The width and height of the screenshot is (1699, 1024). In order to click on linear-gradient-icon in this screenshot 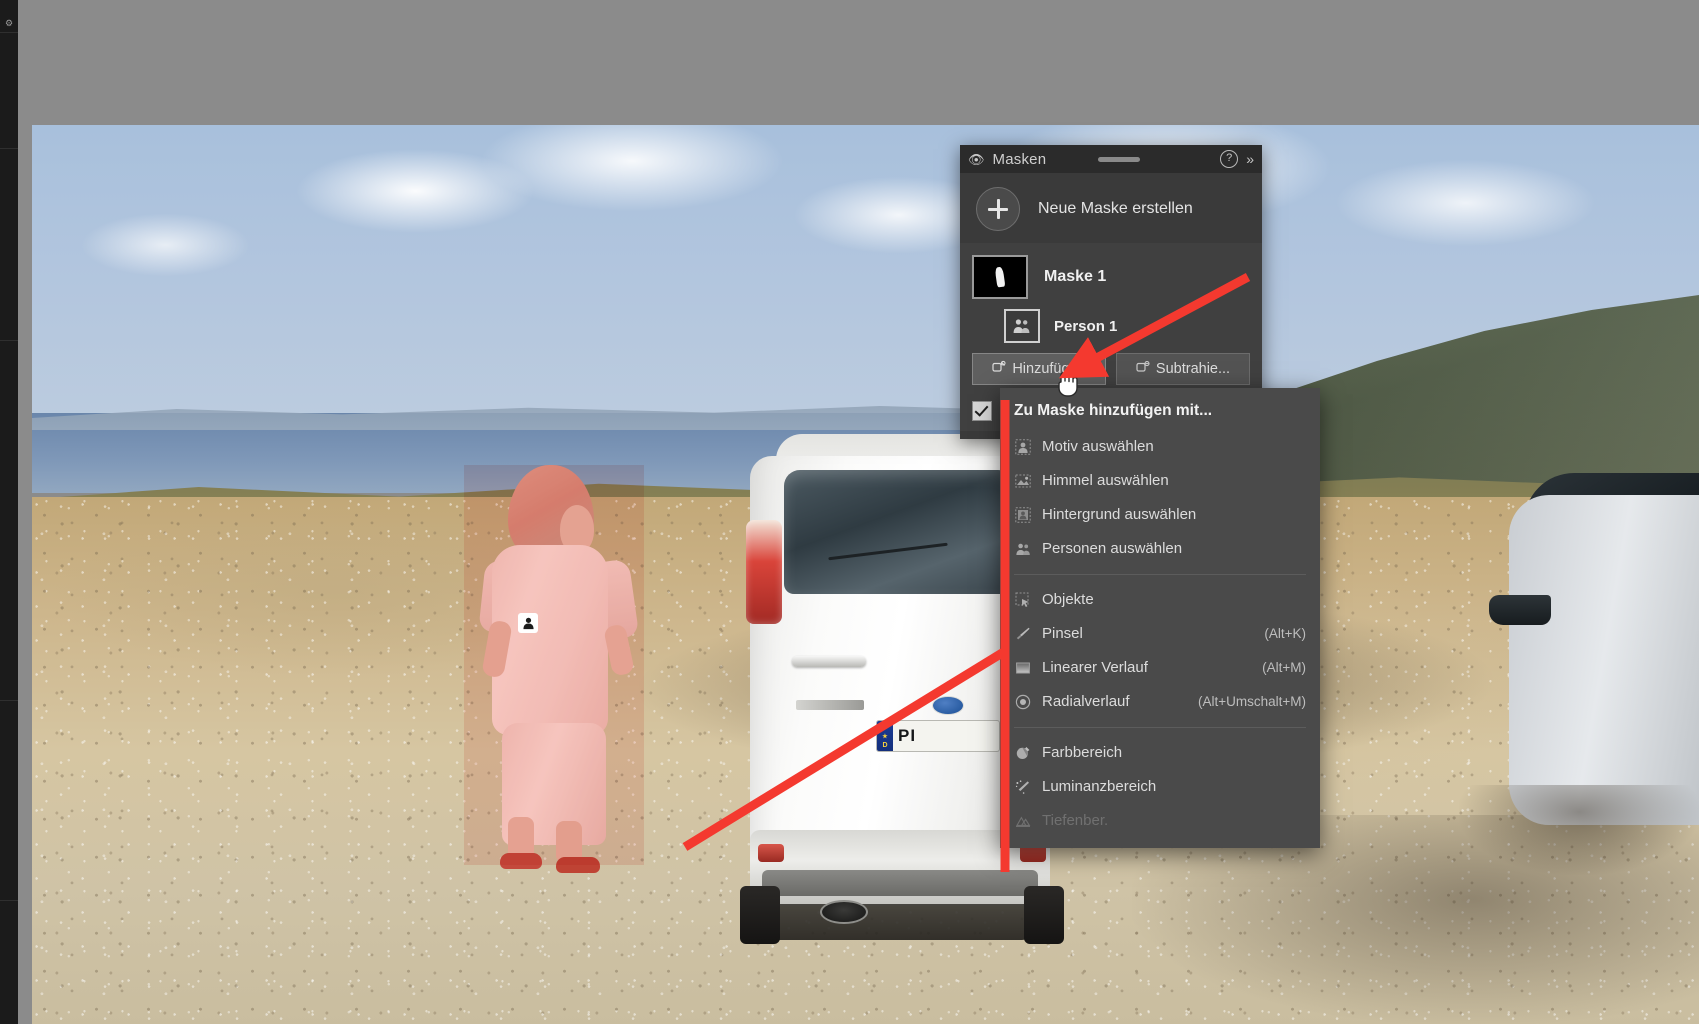, I will do `click(1023, 668)`.